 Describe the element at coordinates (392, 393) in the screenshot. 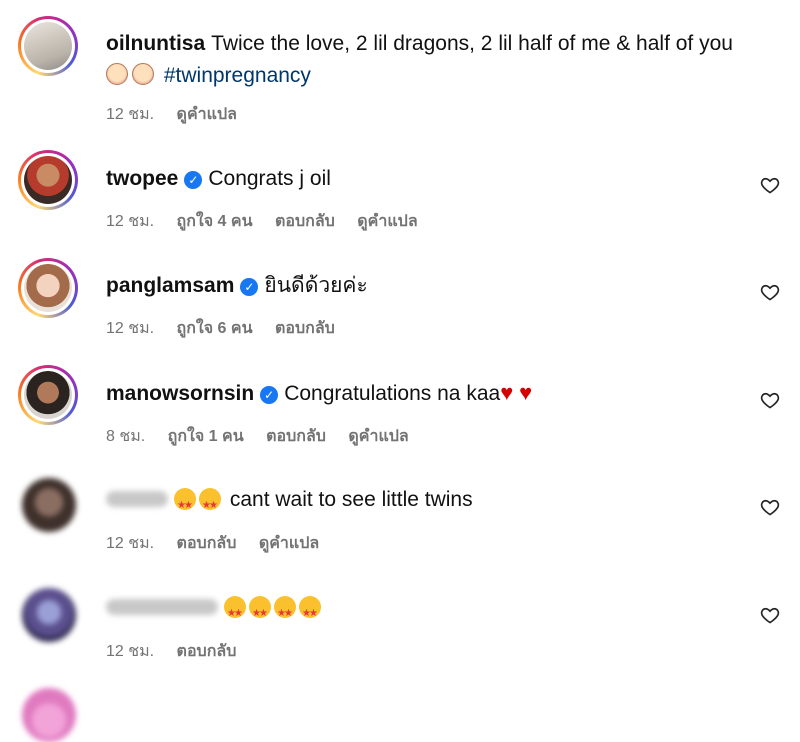

I see `comment-text: Congratulations na kaa` at that location.